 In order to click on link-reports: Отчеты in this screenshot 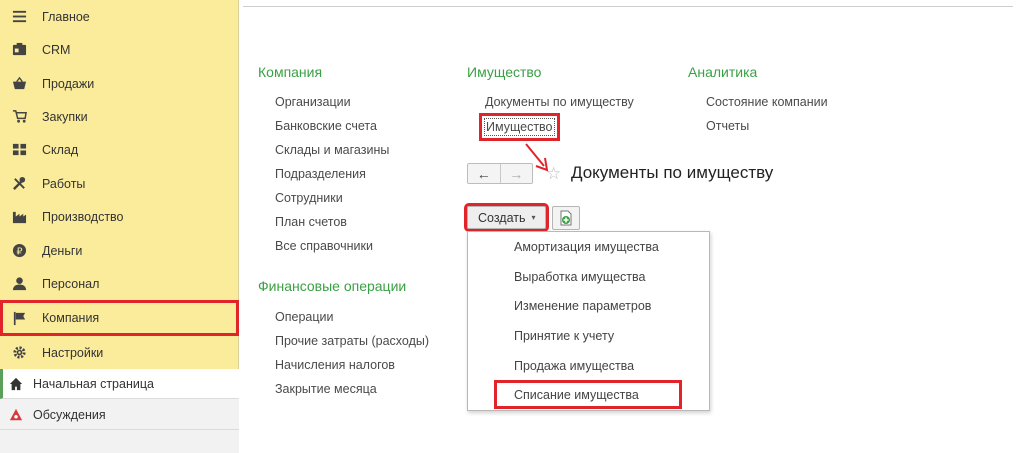, I will do `click(727, 126)`.